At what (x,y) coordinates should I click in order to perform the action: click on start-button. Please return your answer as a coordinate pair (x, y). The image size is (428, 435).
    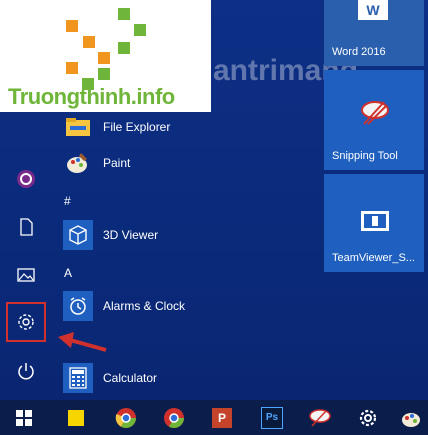
    Looking at the image, I should click on (24, 418).